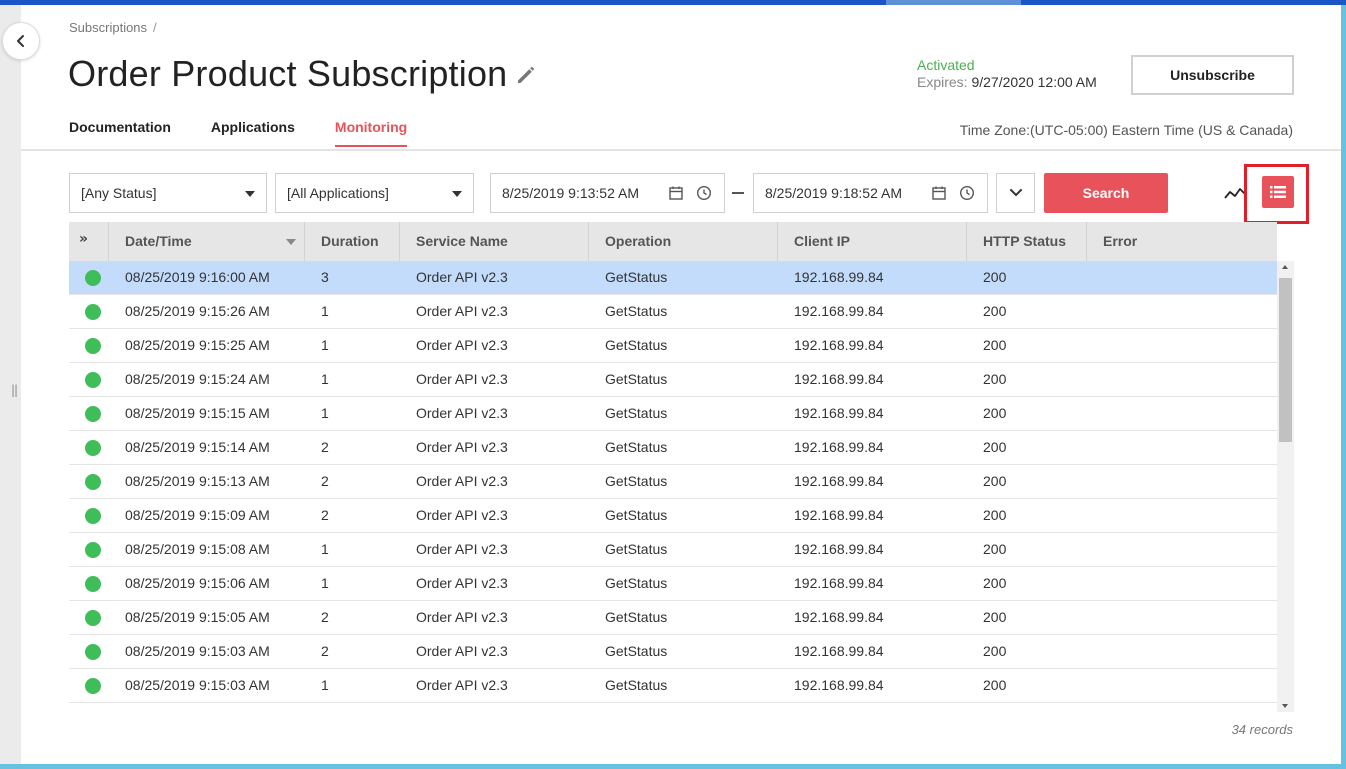  What do you see at coordinates (253, 133) in the screenshot?
I see `tab-applications: Applications` at bounding box center [253, 133].